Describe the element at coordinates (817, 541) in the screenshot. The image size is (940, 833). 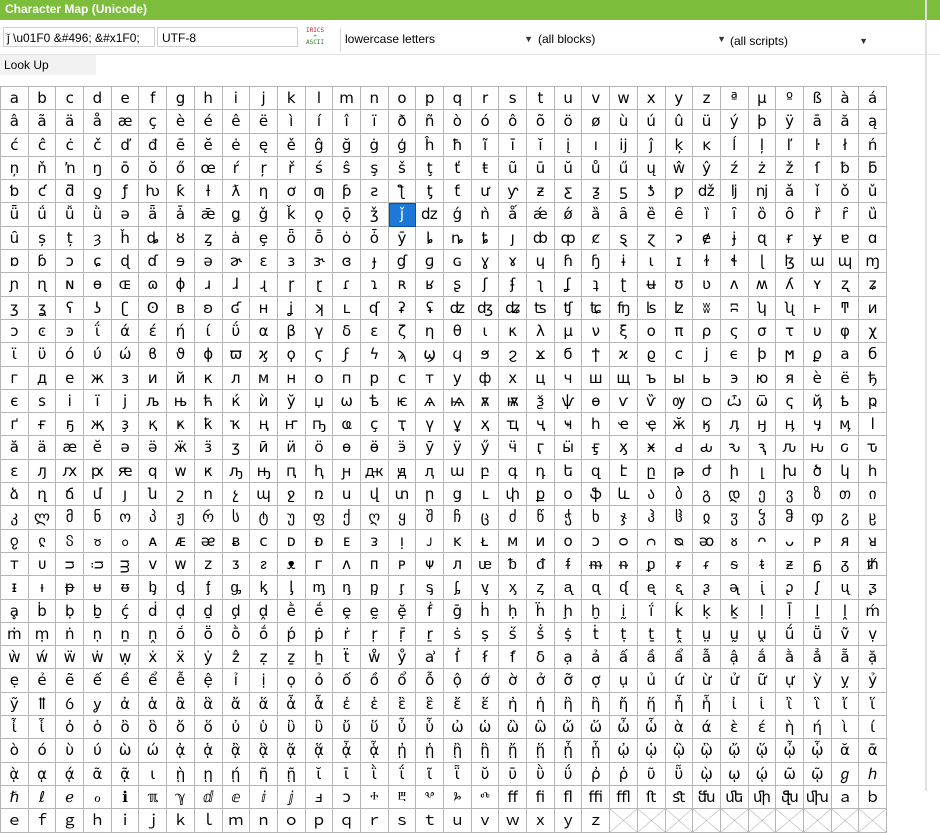
I see `char-cell: ᴘ` at that location.